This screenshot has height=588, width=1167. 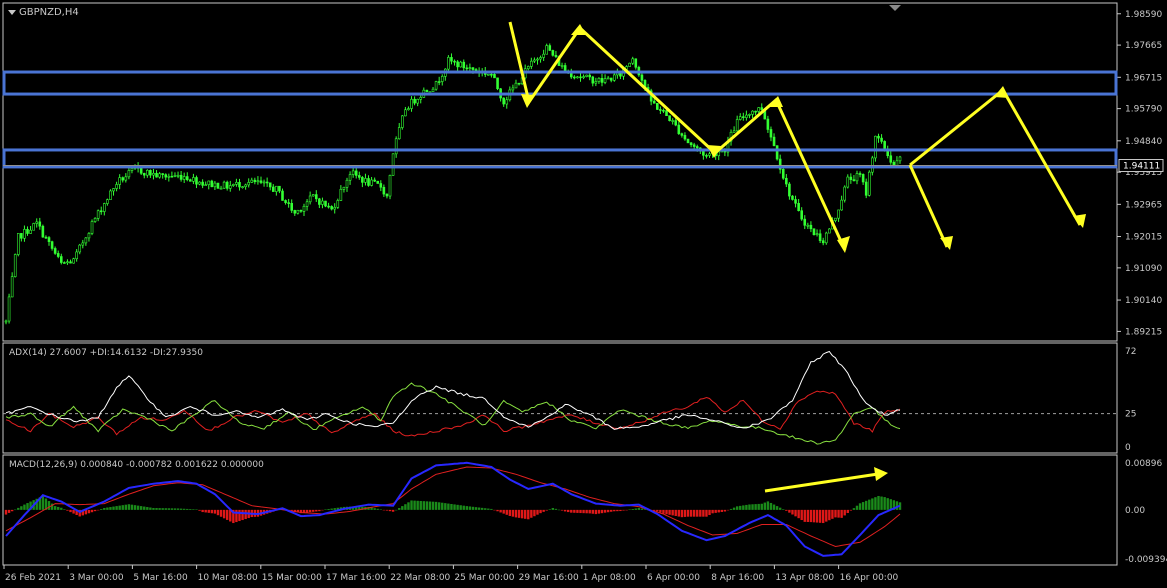 I want to click on chart-shift-marker, so click(x=895, y=8).